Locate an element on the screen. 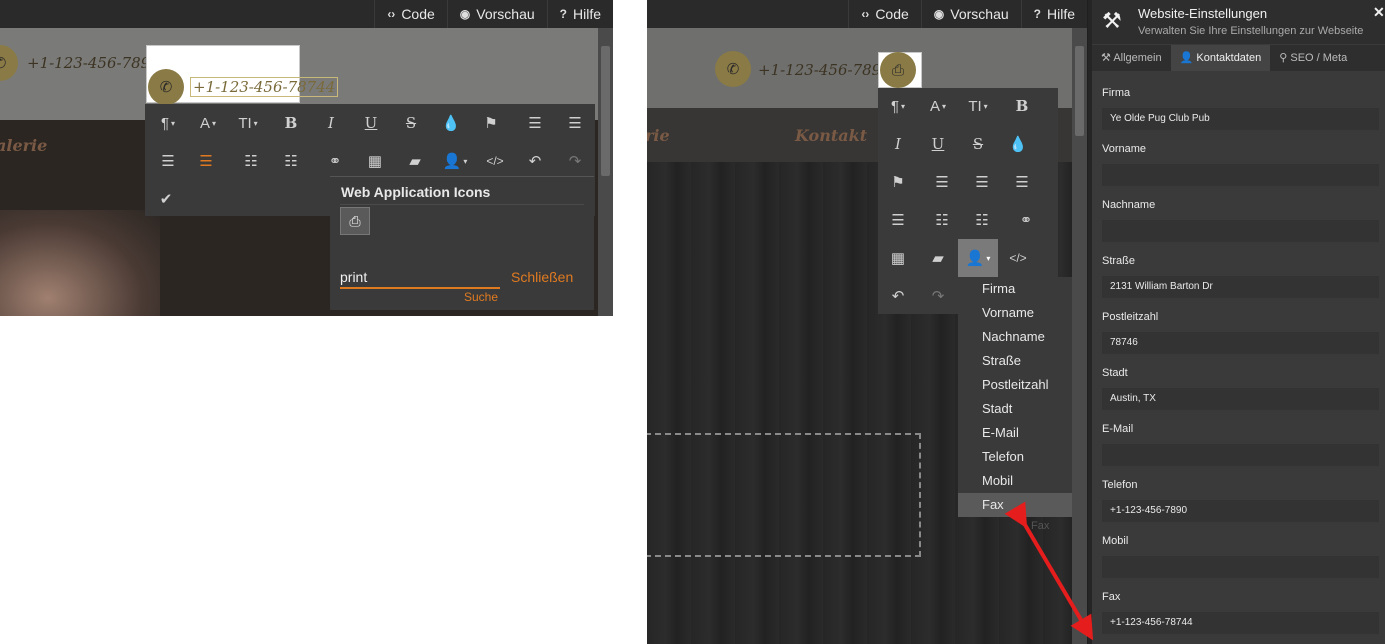 This screenshot has width=1385, height=644. label-nachname: Nachname is located at coordinates (1129, 205).